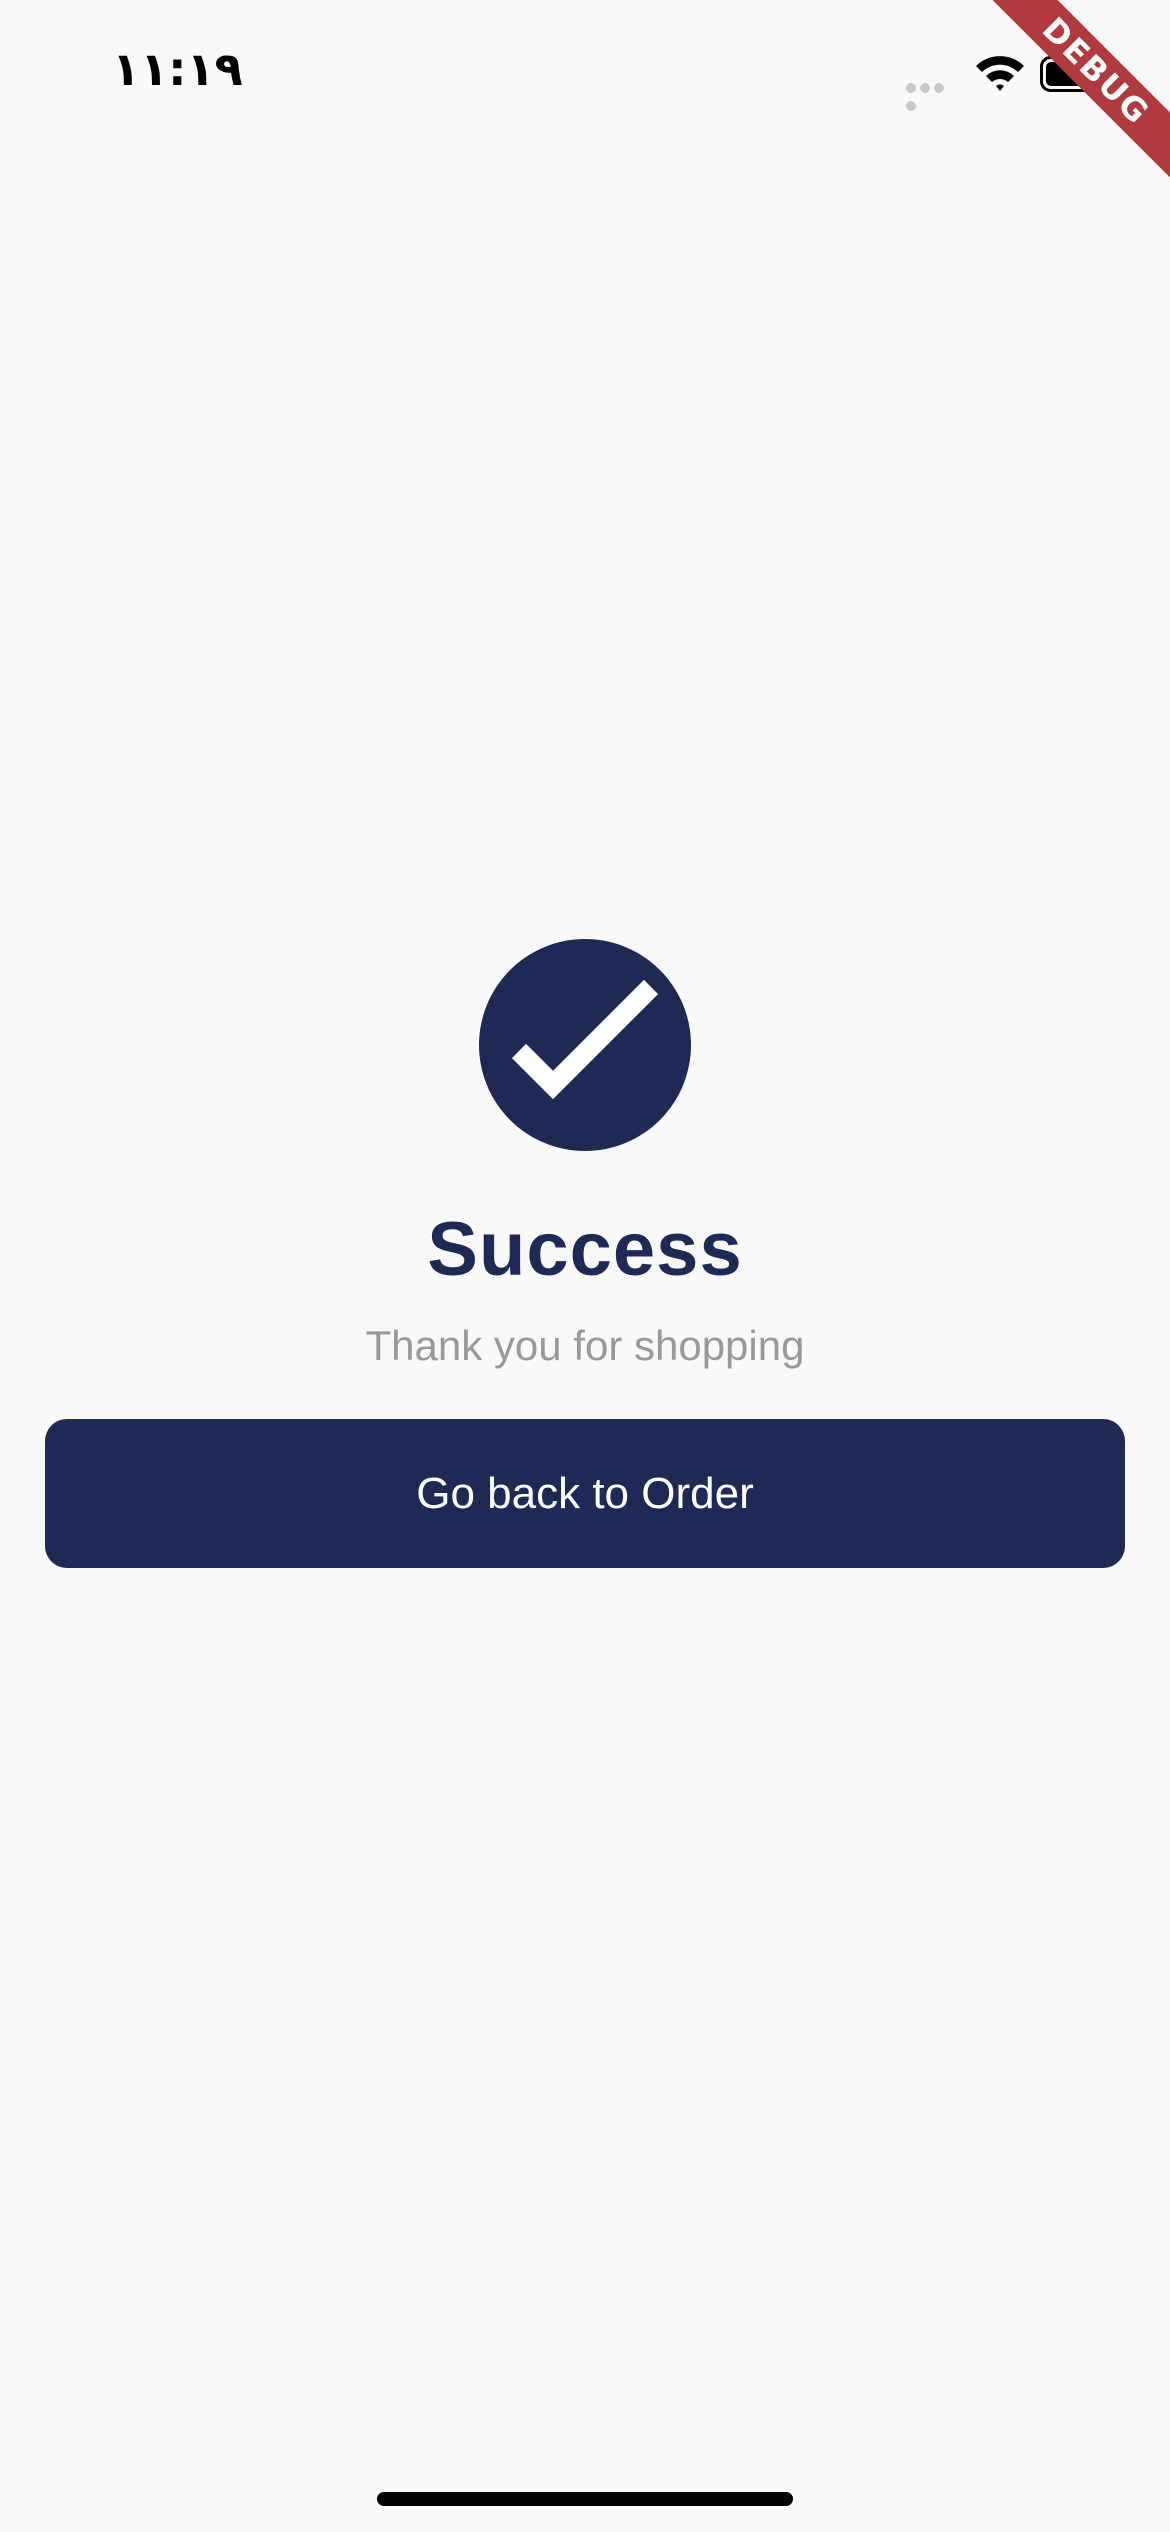 The width and height of the screenshot is (1170, 2532). Describe the element at coordinates (177, 69) in the screenshot. I see `status-time: ١١:١٩` at that location.